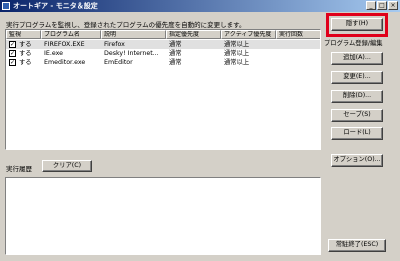  I want to click on program-cell: IE.exe, so click(54, 53).